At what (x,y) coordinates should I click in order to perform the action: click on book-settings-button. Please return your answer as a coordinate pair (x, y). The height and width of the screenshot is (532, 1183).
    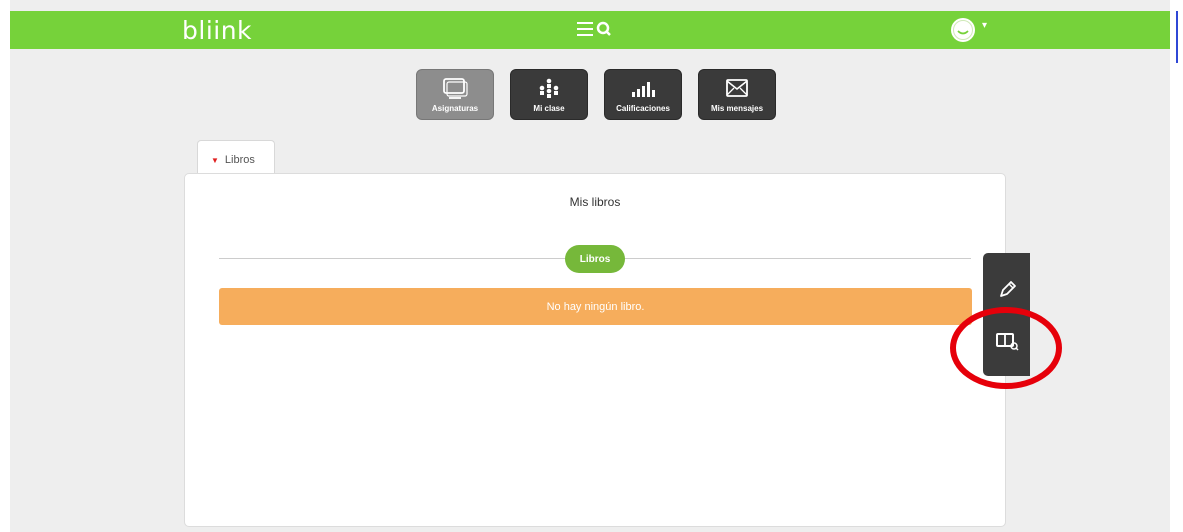
    Looking at the image, I should click on (1006, 341).